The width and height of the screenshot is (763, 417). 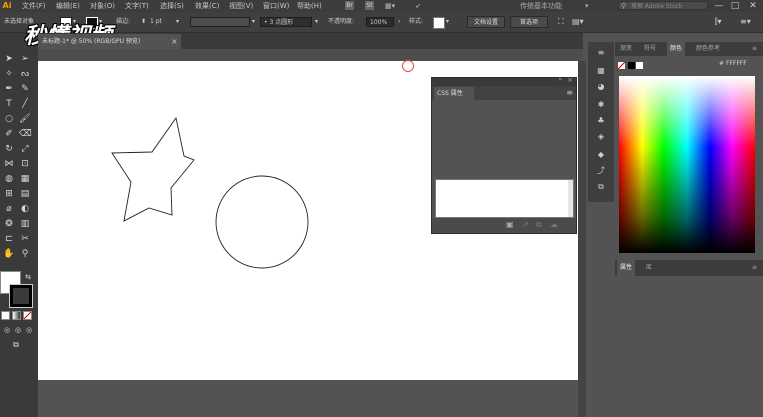 What do you see at coordinates (554, 224) in the screenshot?
I see `css-options-icon: ☁` at bounding box center [554, 224].